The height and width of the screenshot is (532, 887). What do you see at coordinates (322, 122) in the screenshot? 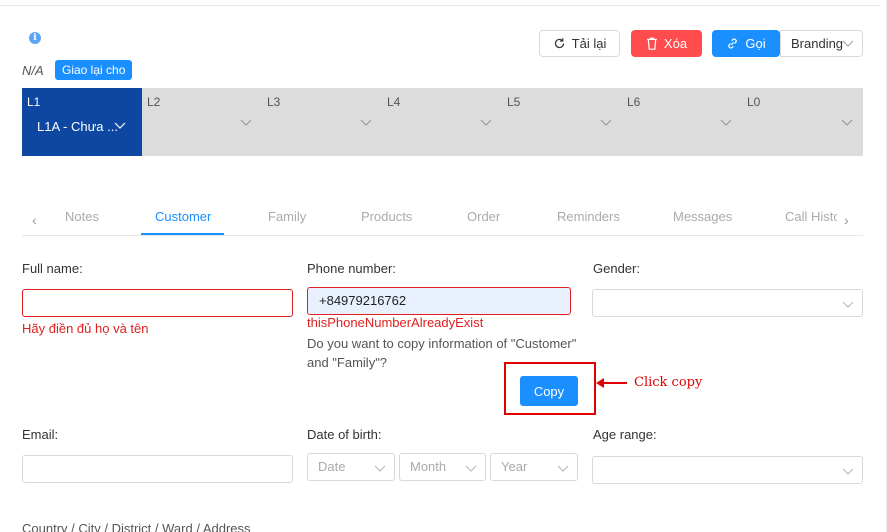
I see `stage-l3: L3` at bounding box center [322, 122].